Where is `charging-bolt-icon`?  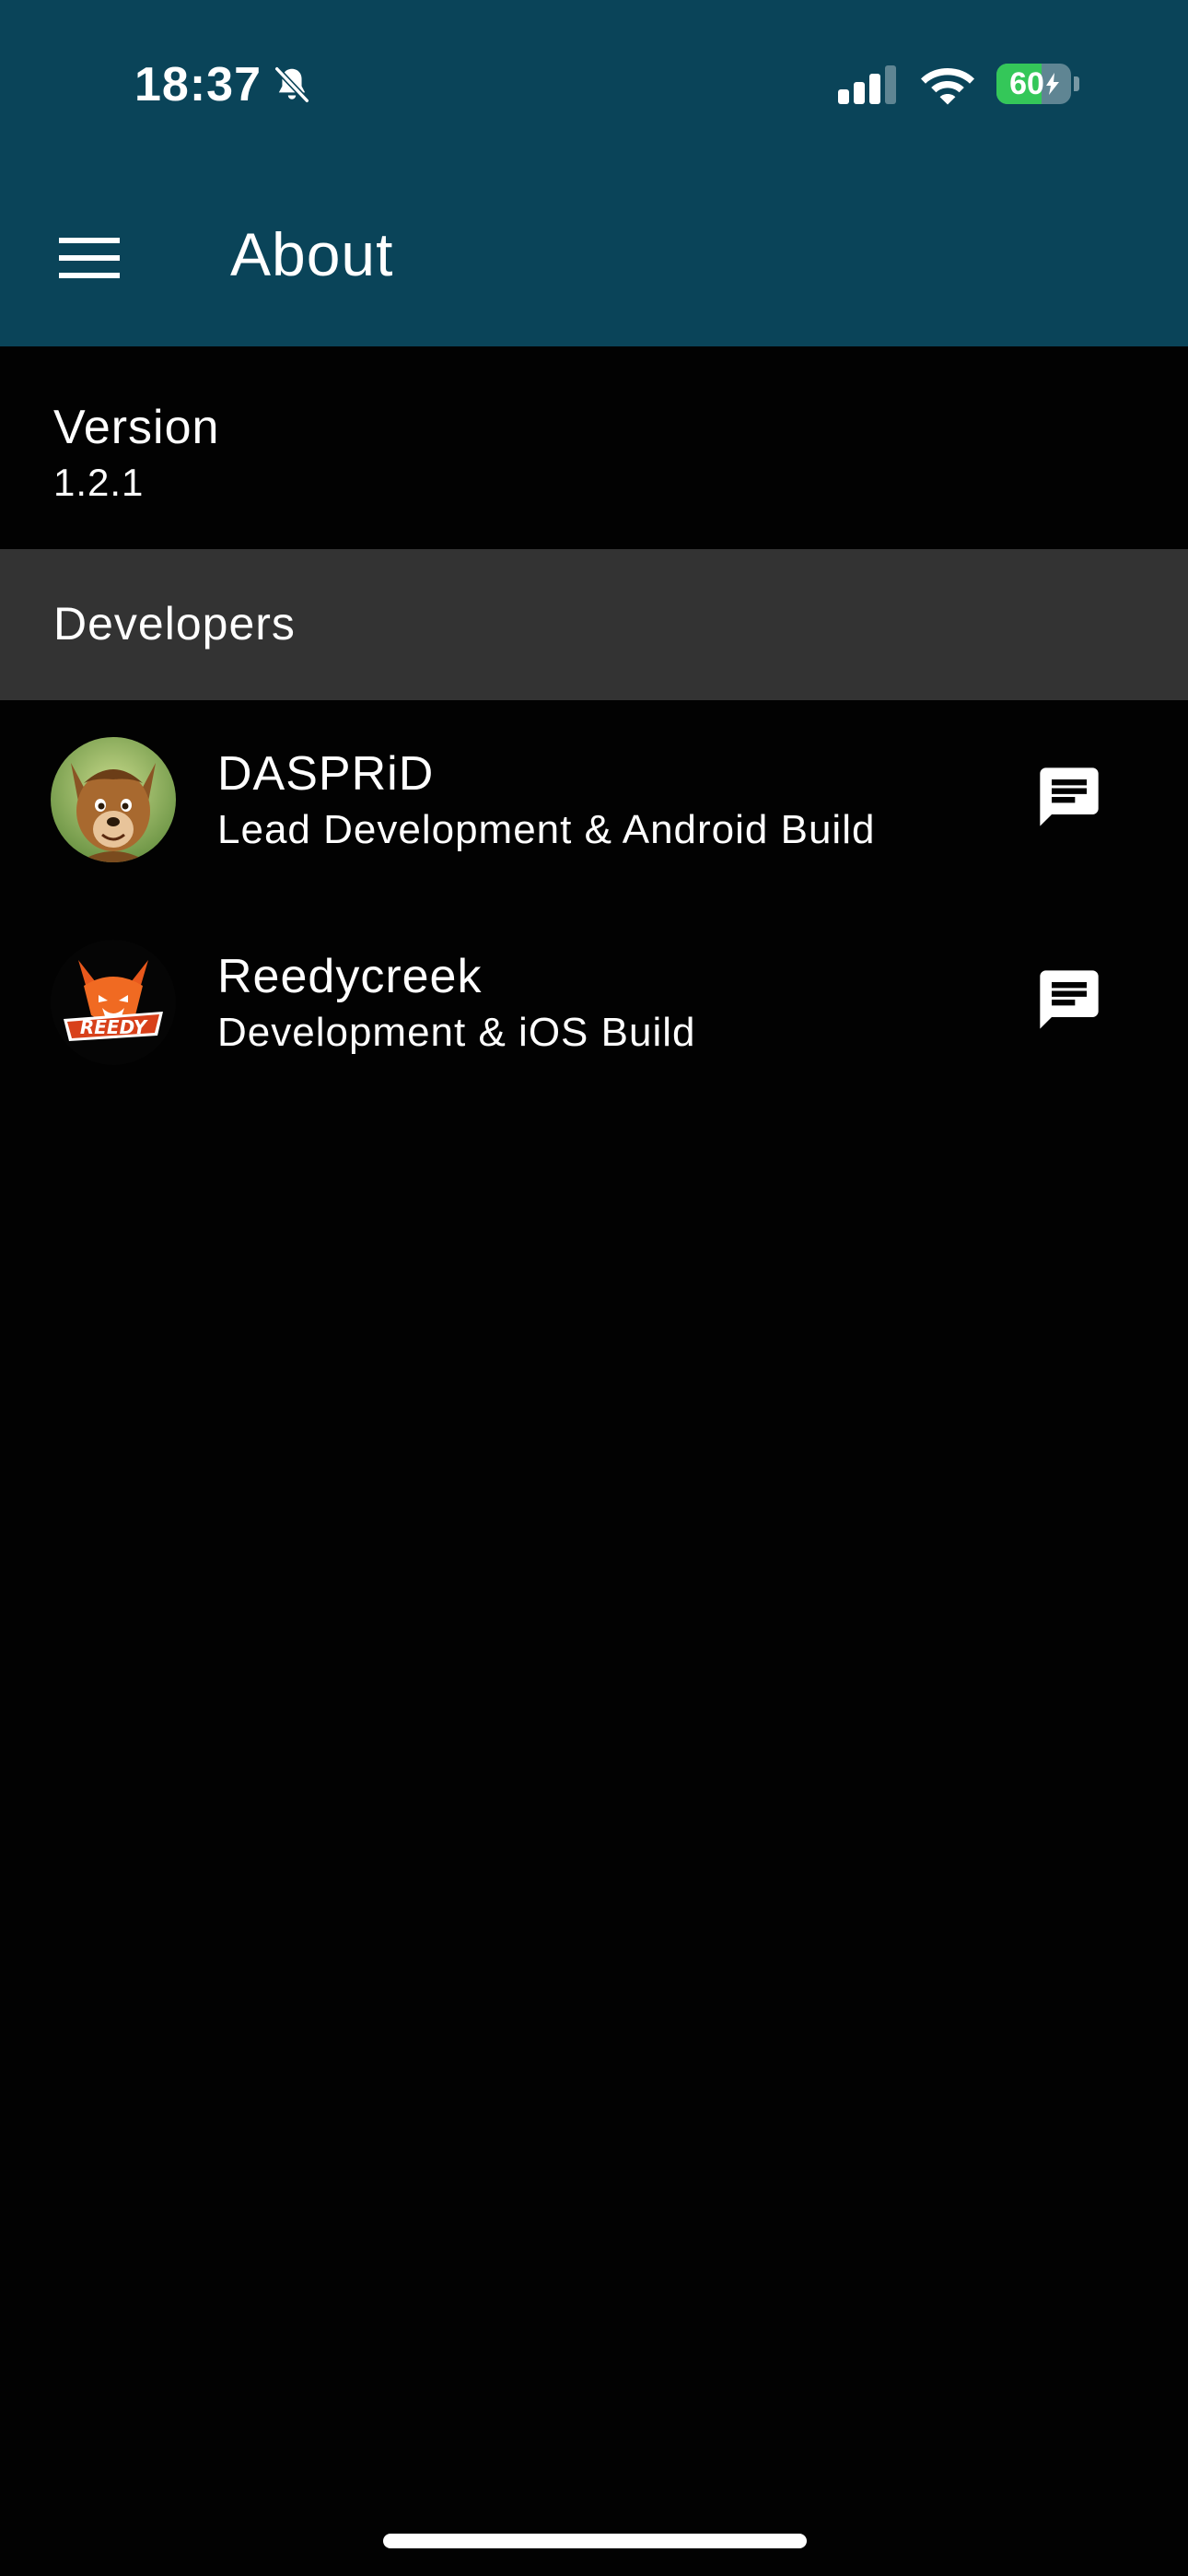 charging-bolt-icon is located at coordinates (1052, 84).